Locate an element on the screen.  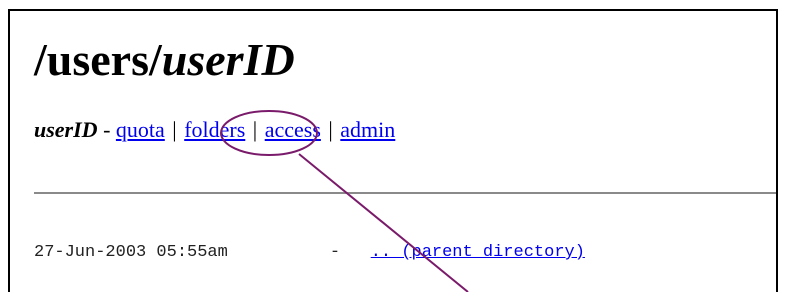
nav-user-label: userID is located at coordinates (66, 129).